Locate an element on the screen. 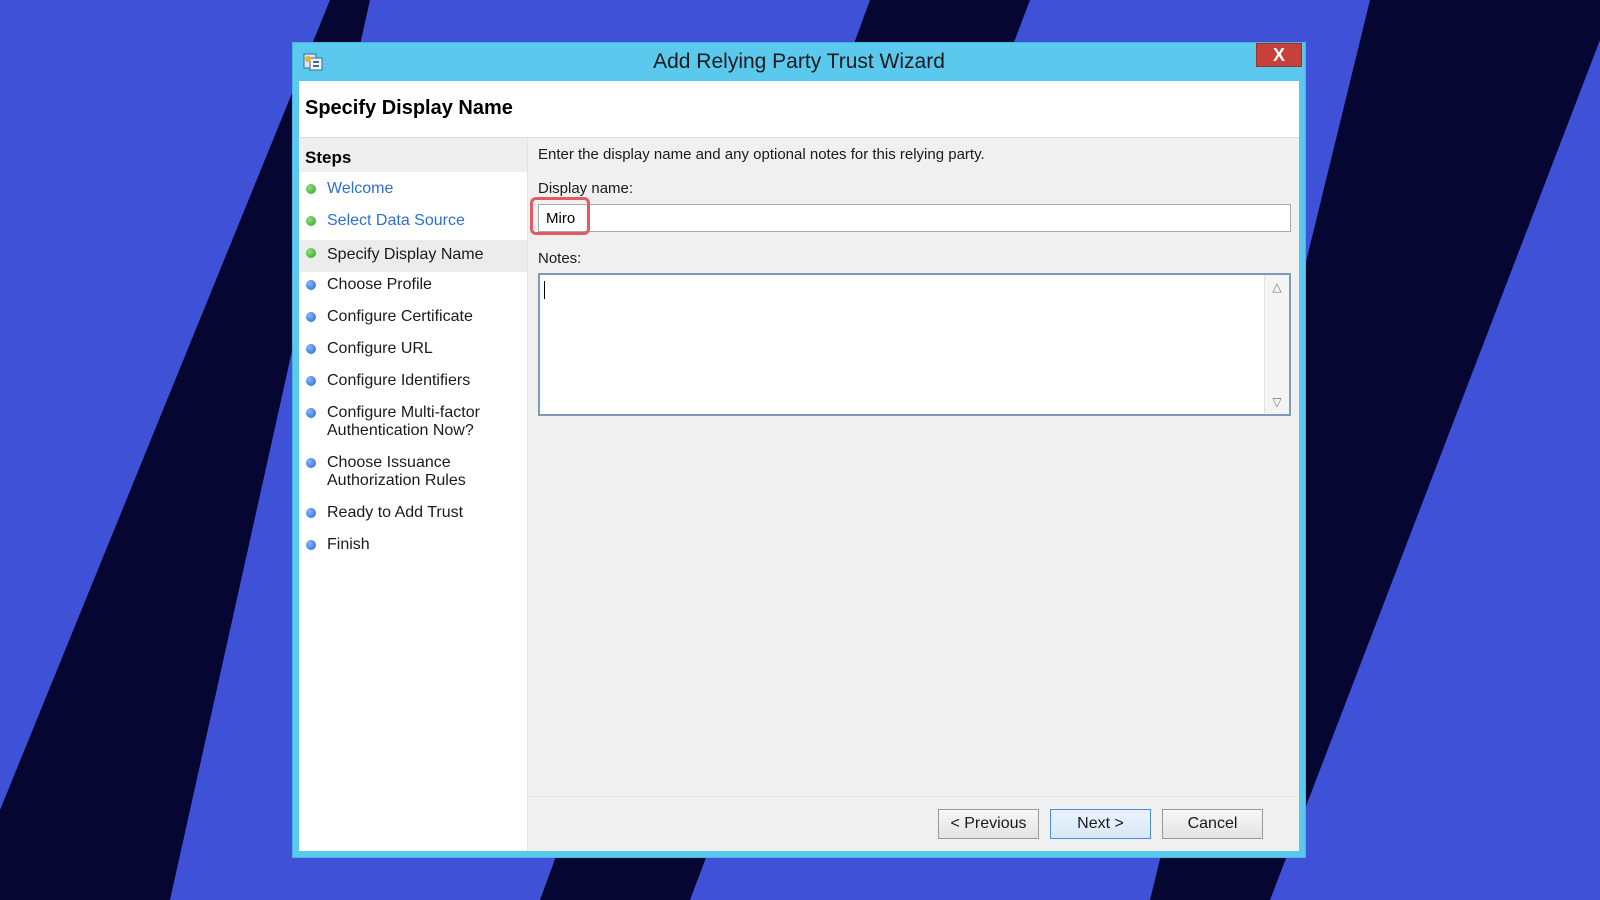 The width and height of the screenshot is (1600, 900). notes-textarea: △ ▽ is located at coordinates (914, 344).